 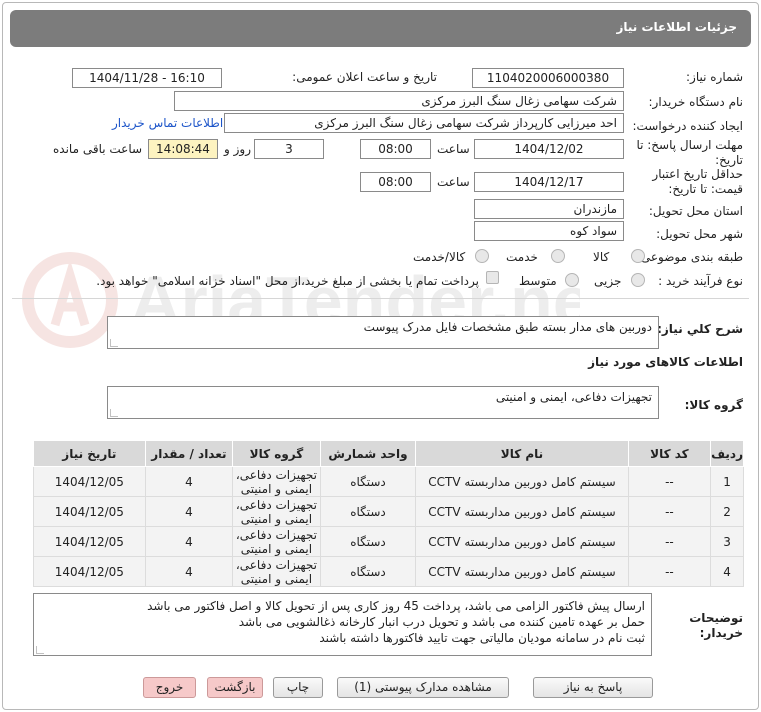 What do you see at coordinates (364, 77) in the screenshot?
I see `announce-date-label: تاریخ و ساعت اعلان عمومی:` at bounding box center [364, 77].